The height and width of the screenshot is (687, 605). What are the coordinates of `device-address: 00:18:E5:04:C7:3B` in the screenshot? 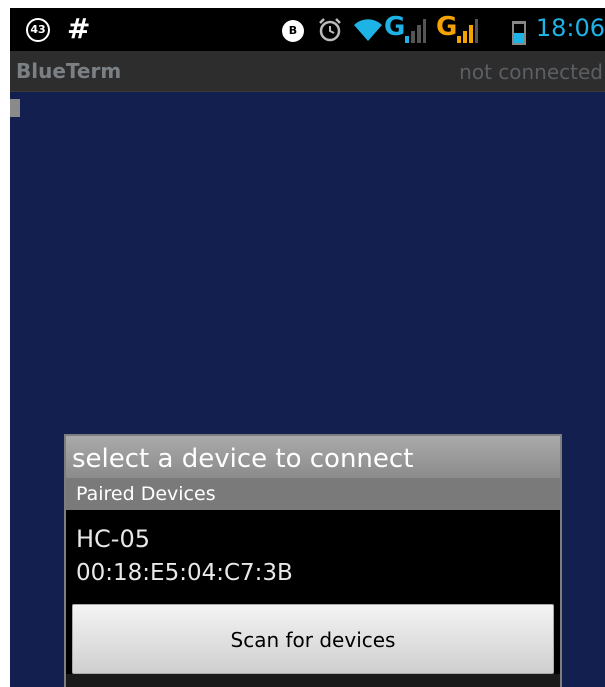 It's located at (184, 573).